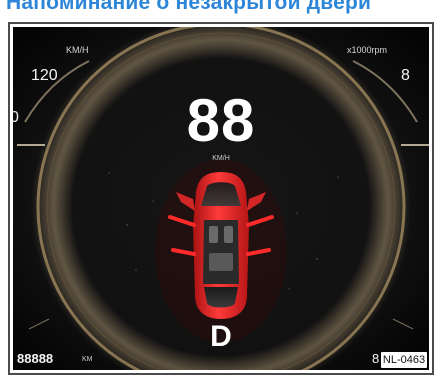  Describe the element at coordinates (87, 359) in the screenshot. I see `odometer-unit: KM` at that location.